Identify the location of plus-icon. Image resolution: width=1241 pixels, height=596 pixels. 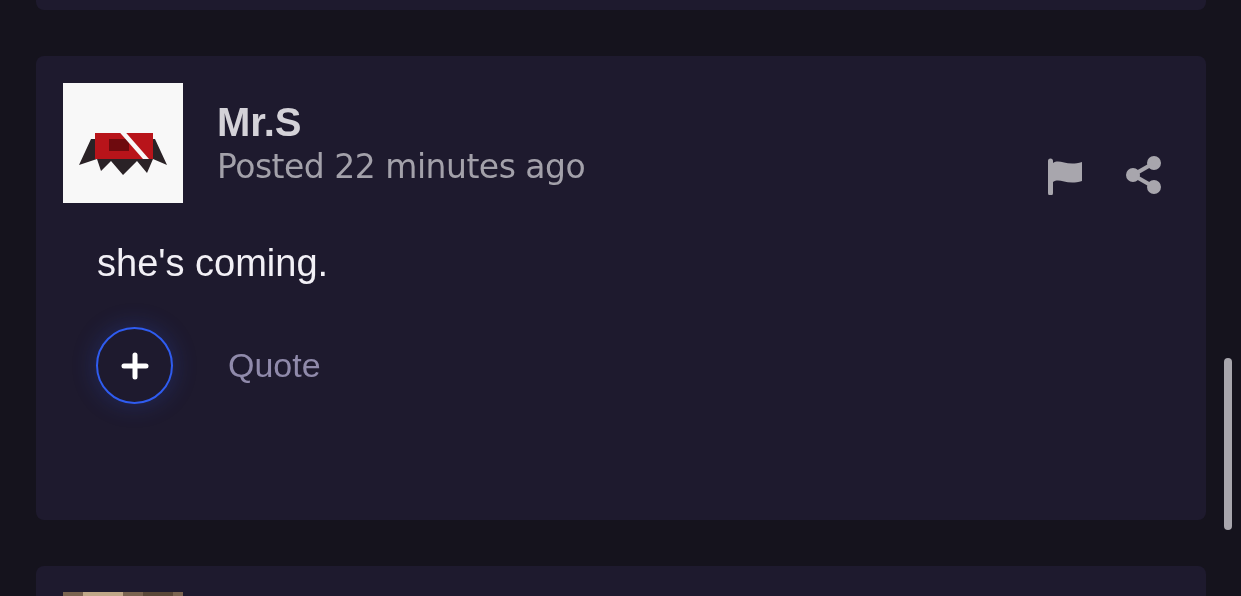
(134, 365).